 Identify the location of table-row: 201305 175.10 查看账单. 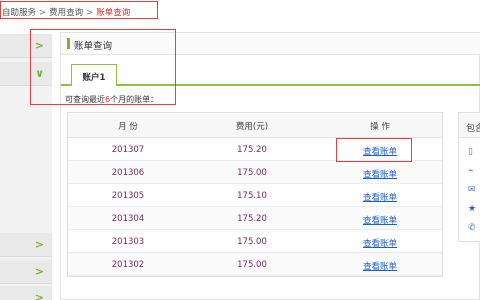
(255, 195).